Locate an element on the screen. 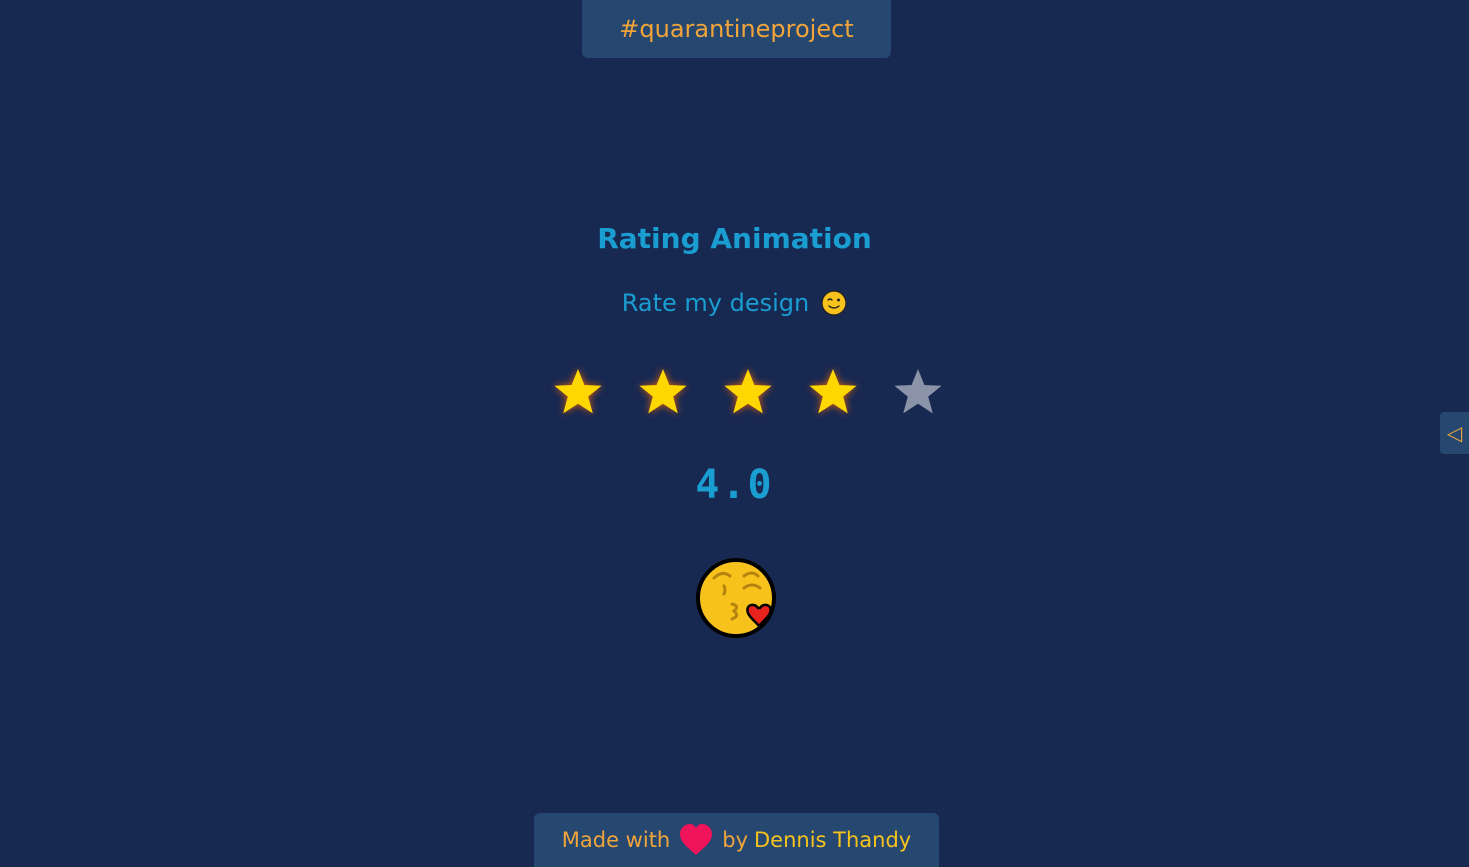 This screenshot has height=867, width=1469. winking-face-icon is located at coordinates (834, 303).